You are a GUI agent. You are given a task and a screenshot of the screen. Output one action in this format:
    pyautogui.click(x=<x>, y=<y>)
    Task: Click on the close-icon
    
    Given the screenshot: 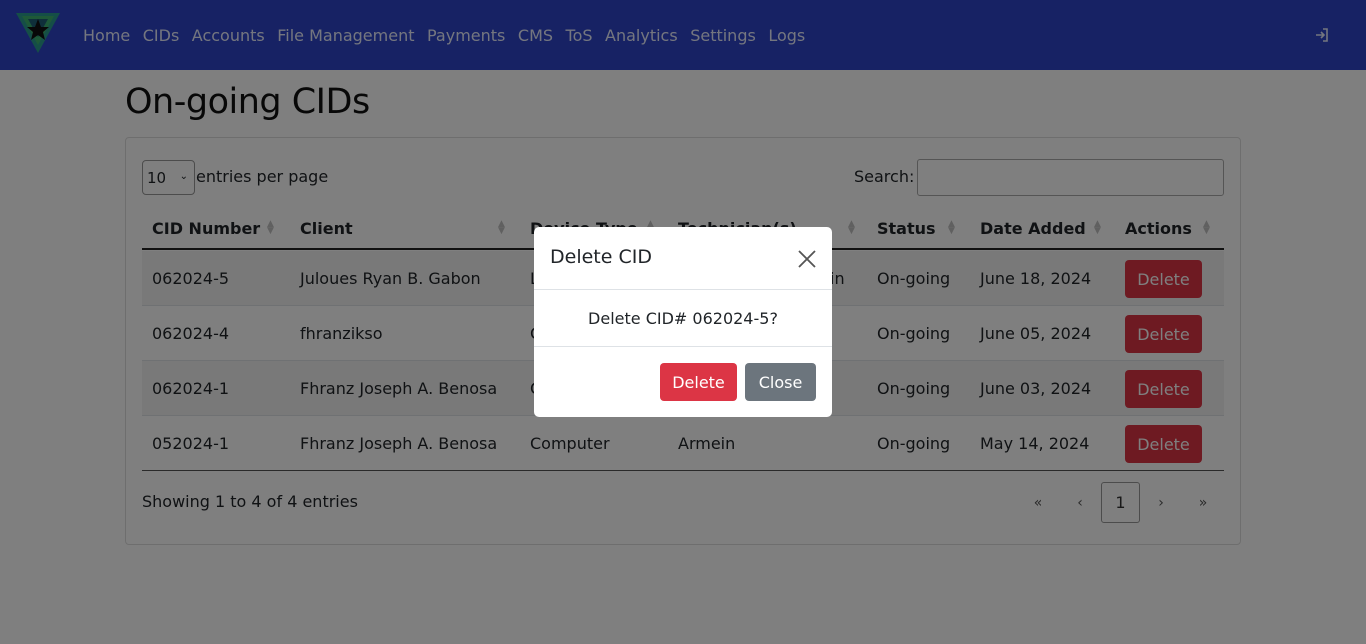 What is the action you would take?
    pyautogui.click(x=807, y=259)
    